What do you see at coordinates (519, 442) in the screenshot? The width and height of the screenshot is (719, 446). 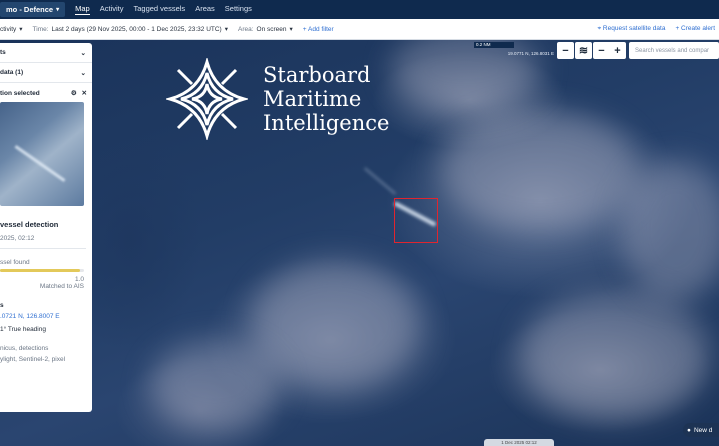 I see `timeline-tab: 1 Dec 2025 02:12` at bounding box center [519, 442].